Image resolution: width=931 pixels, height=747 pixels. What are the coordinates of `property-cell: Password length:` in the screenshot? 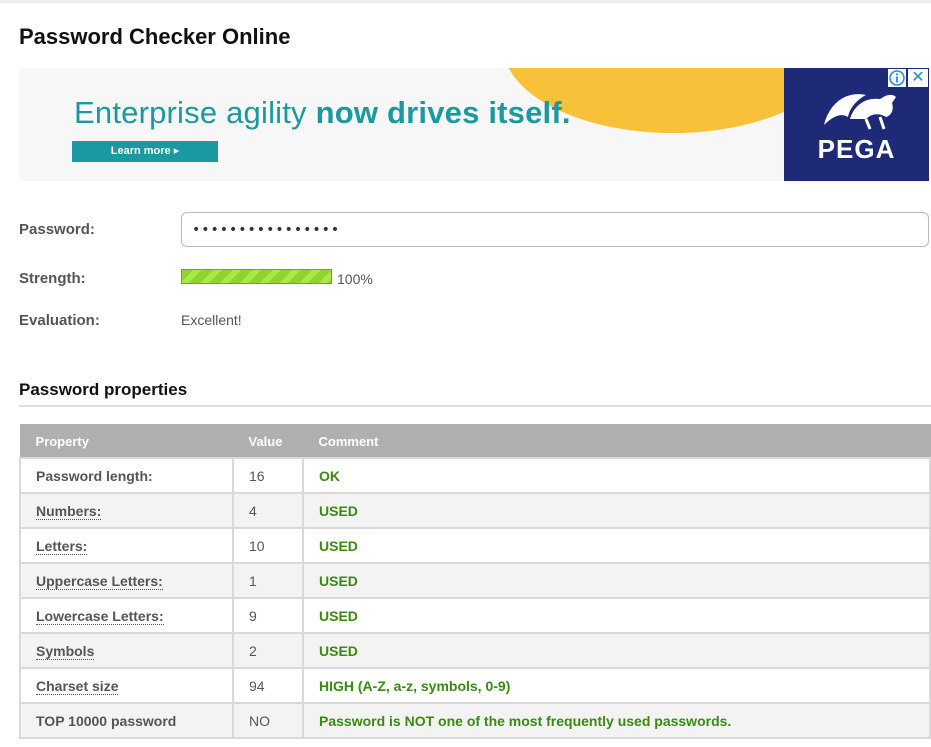 It's located at (126, 475).